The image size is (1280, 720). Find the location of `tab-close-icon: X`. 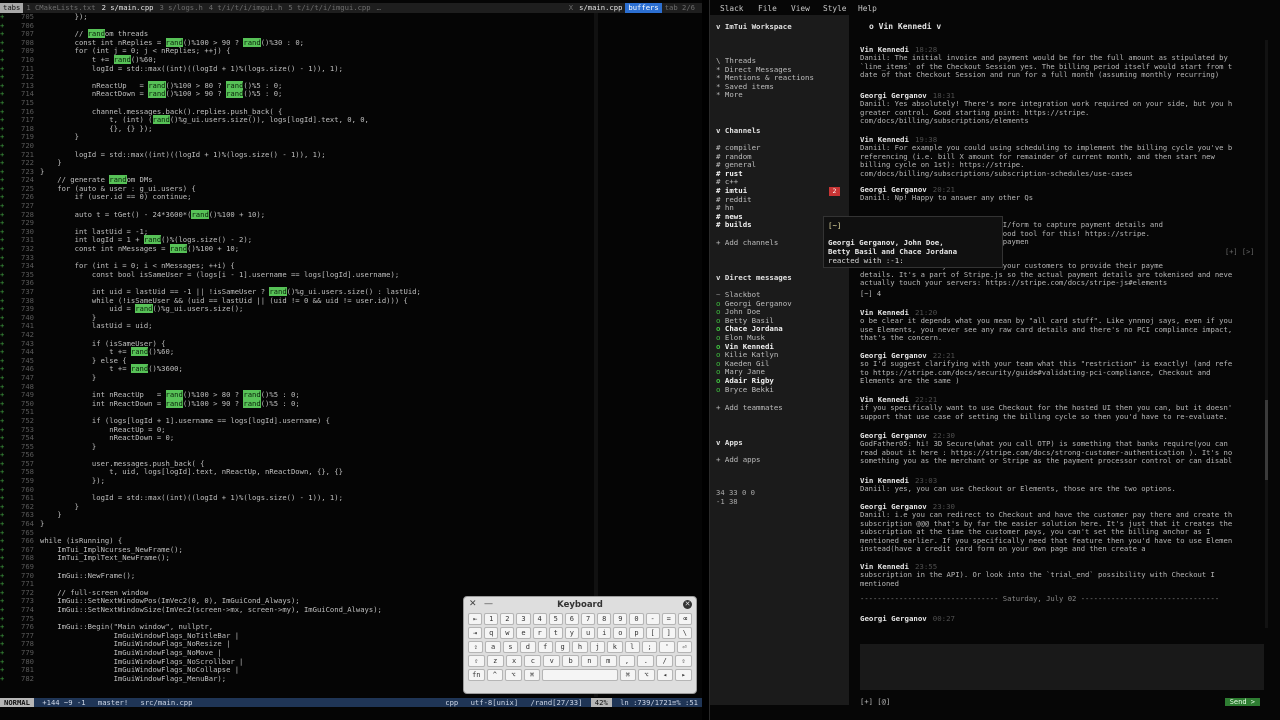

tab-close-icon: X is located at coordinates (571, 8).